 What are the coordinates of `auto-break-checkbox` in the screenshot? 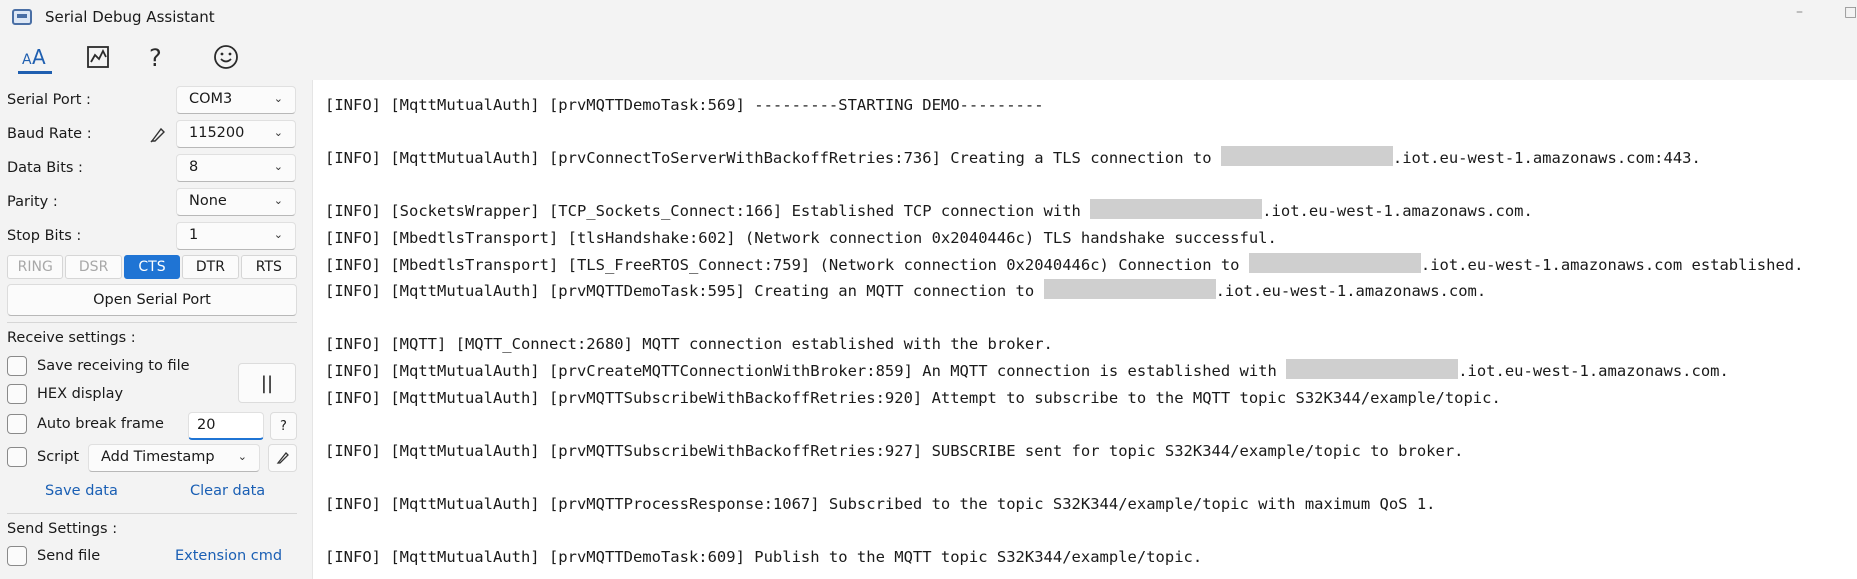 It's located at (17, 424).